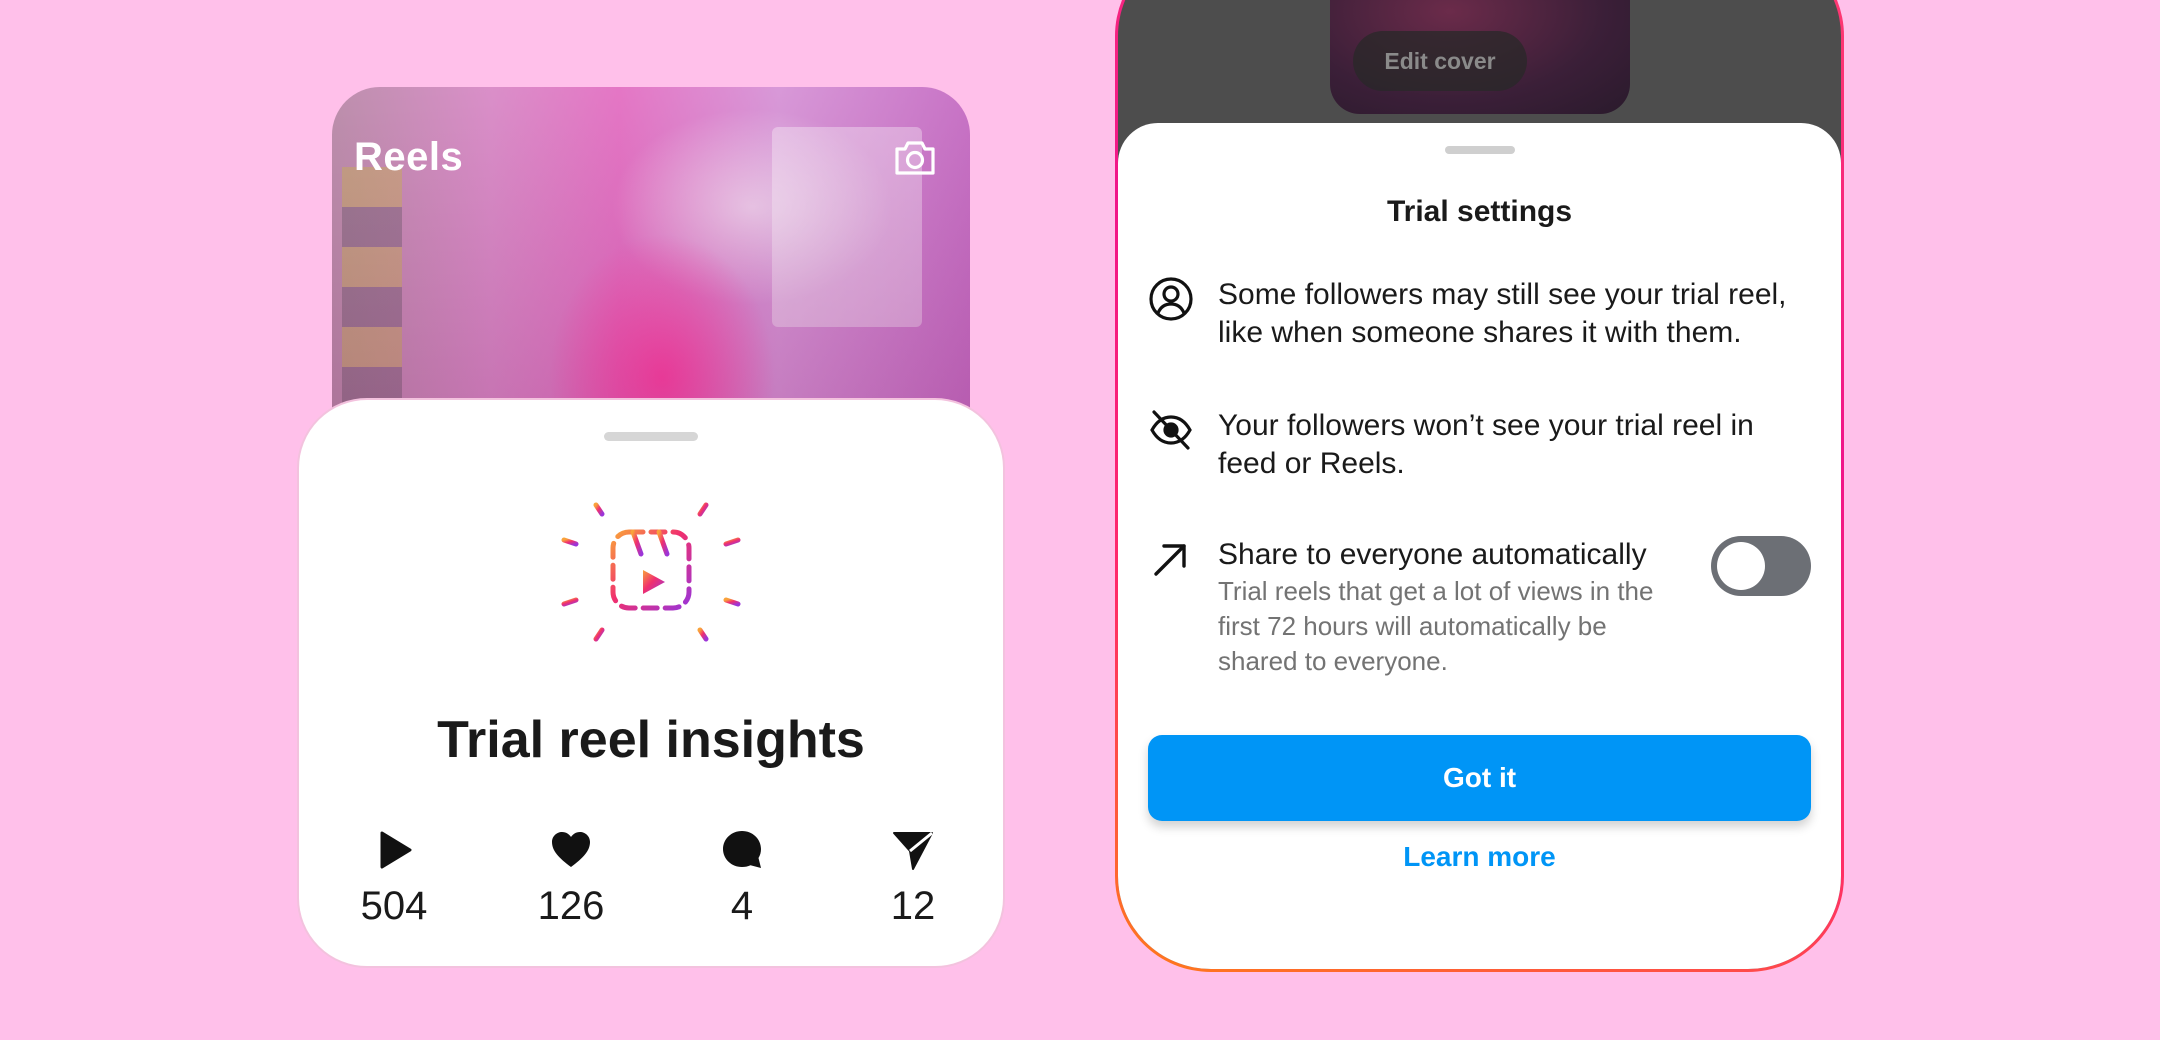 This screenshot has height=1040, width=2160. What do you see at coordinates (1432, 554) in the screenshot?
I see `settings-item-label: Share to everyone automatically` at bounding box center [1432, 554].